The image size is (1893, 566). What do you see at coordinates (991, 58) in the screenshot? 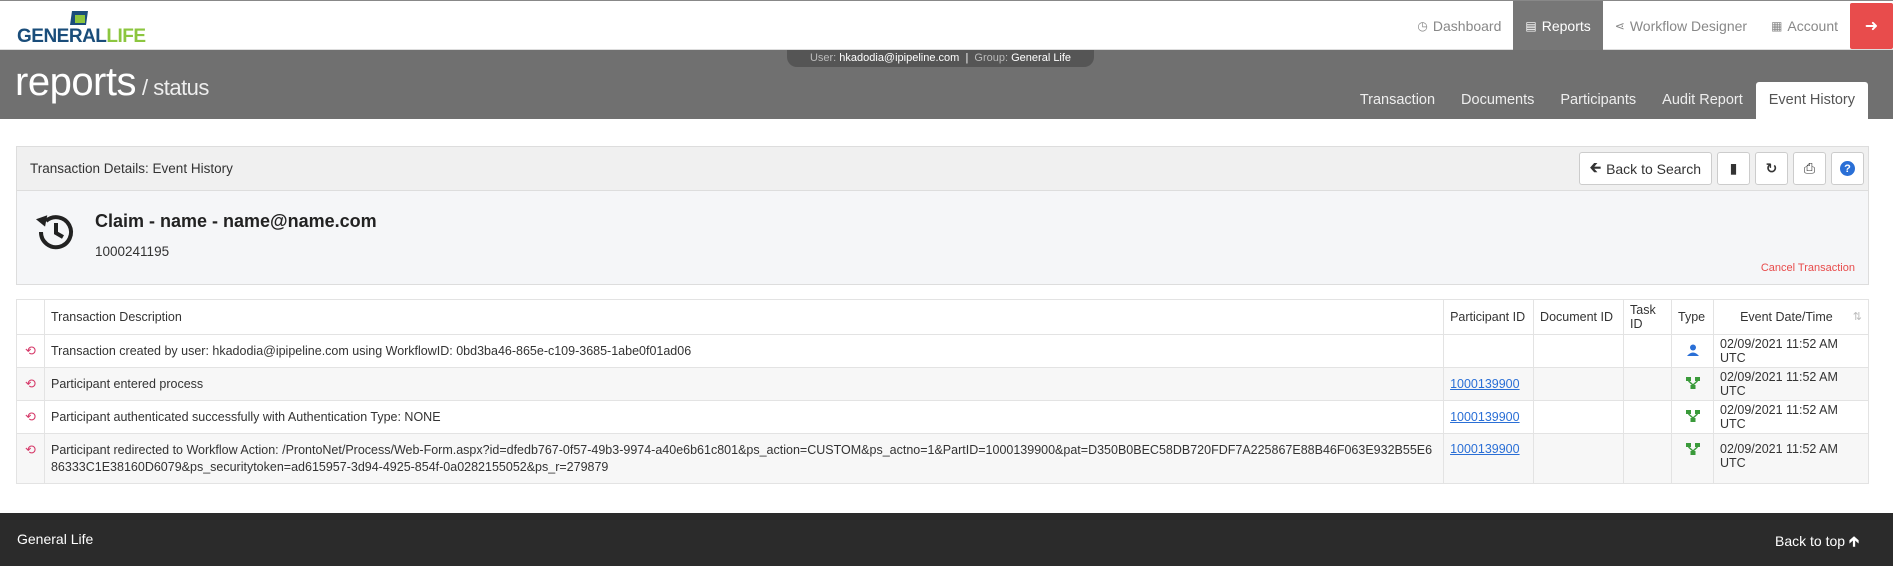
I see `group-label: Group:` at bounding box center [991, 58].